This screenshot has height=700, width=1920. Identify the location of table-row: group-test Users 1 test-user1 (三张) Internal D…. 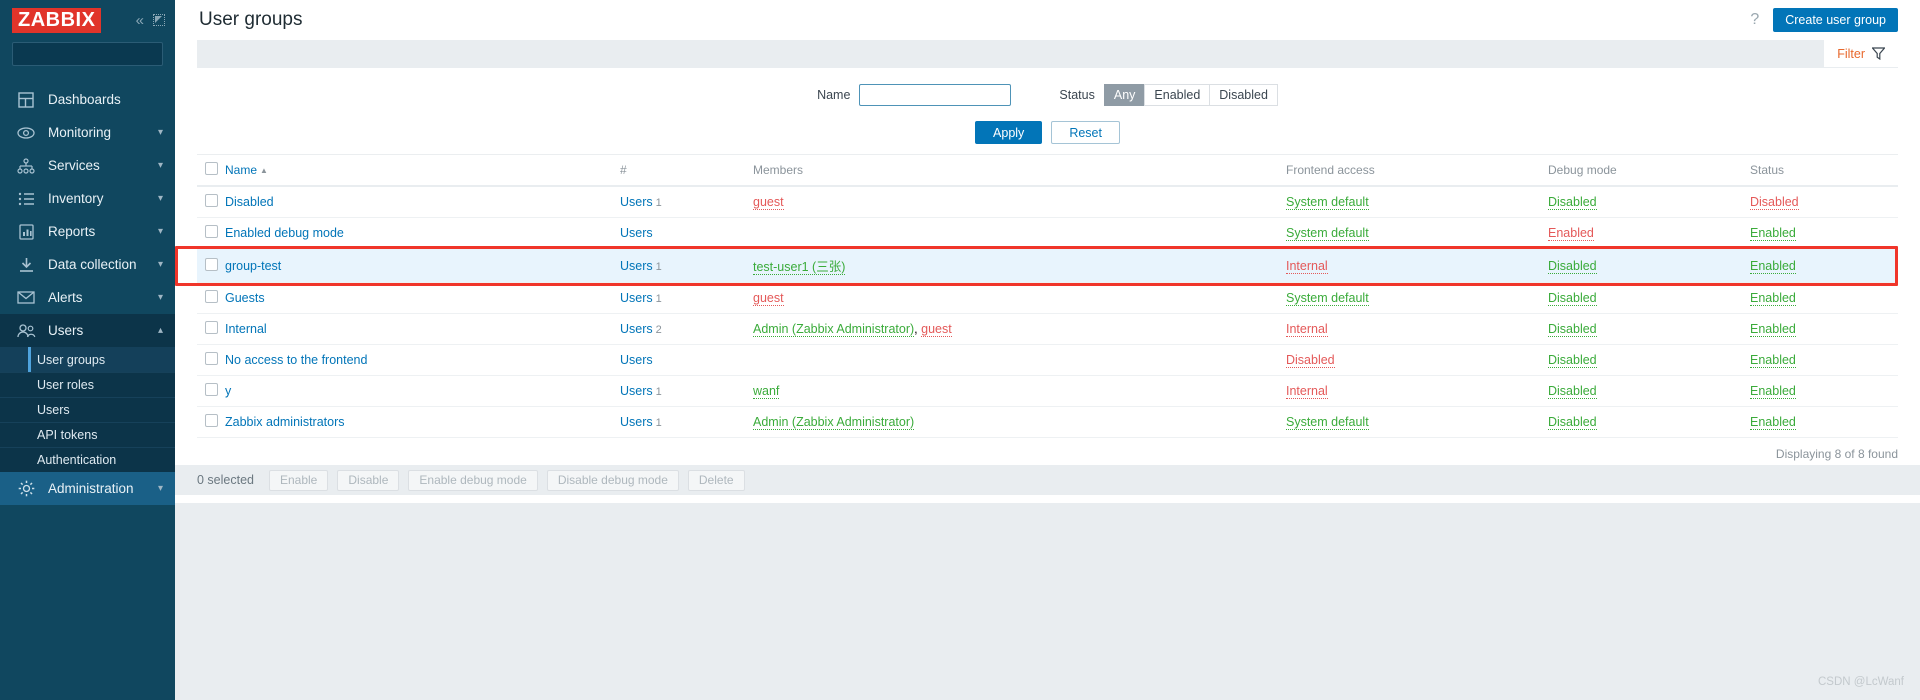
(1047, 265).